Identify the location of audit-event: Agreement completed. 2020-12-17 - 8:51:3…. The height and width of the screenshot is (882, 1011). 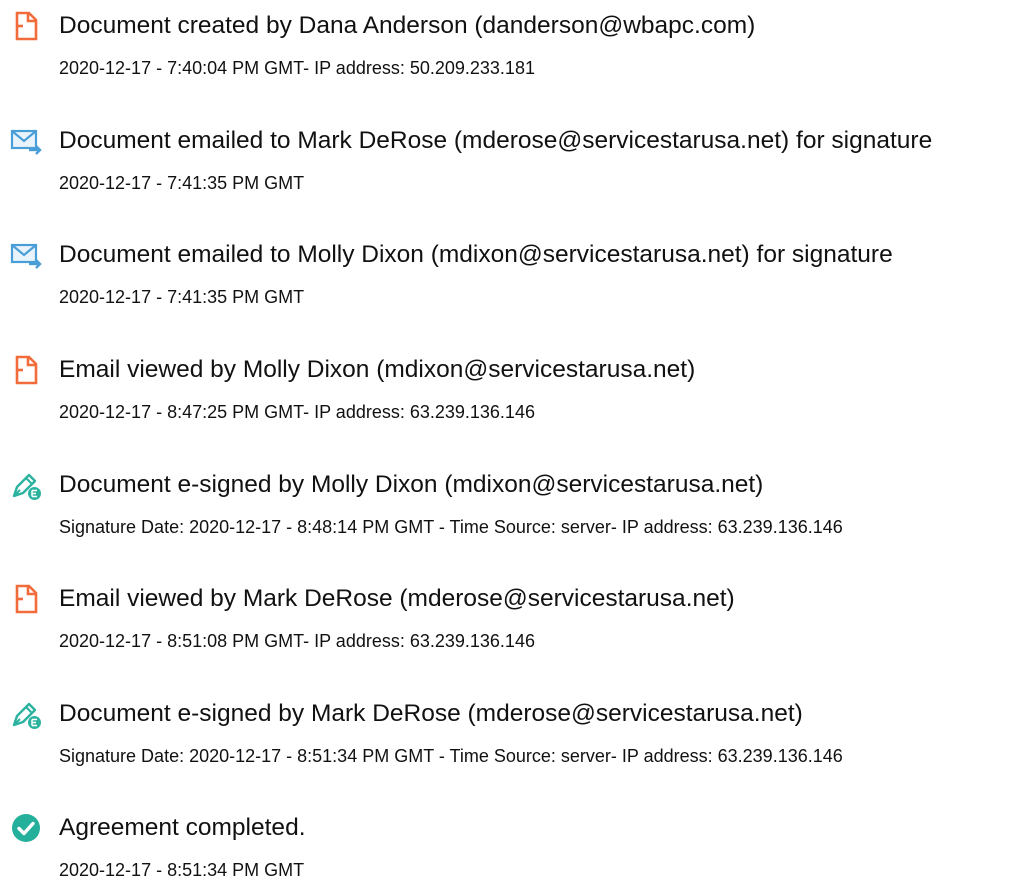
(505, 842).